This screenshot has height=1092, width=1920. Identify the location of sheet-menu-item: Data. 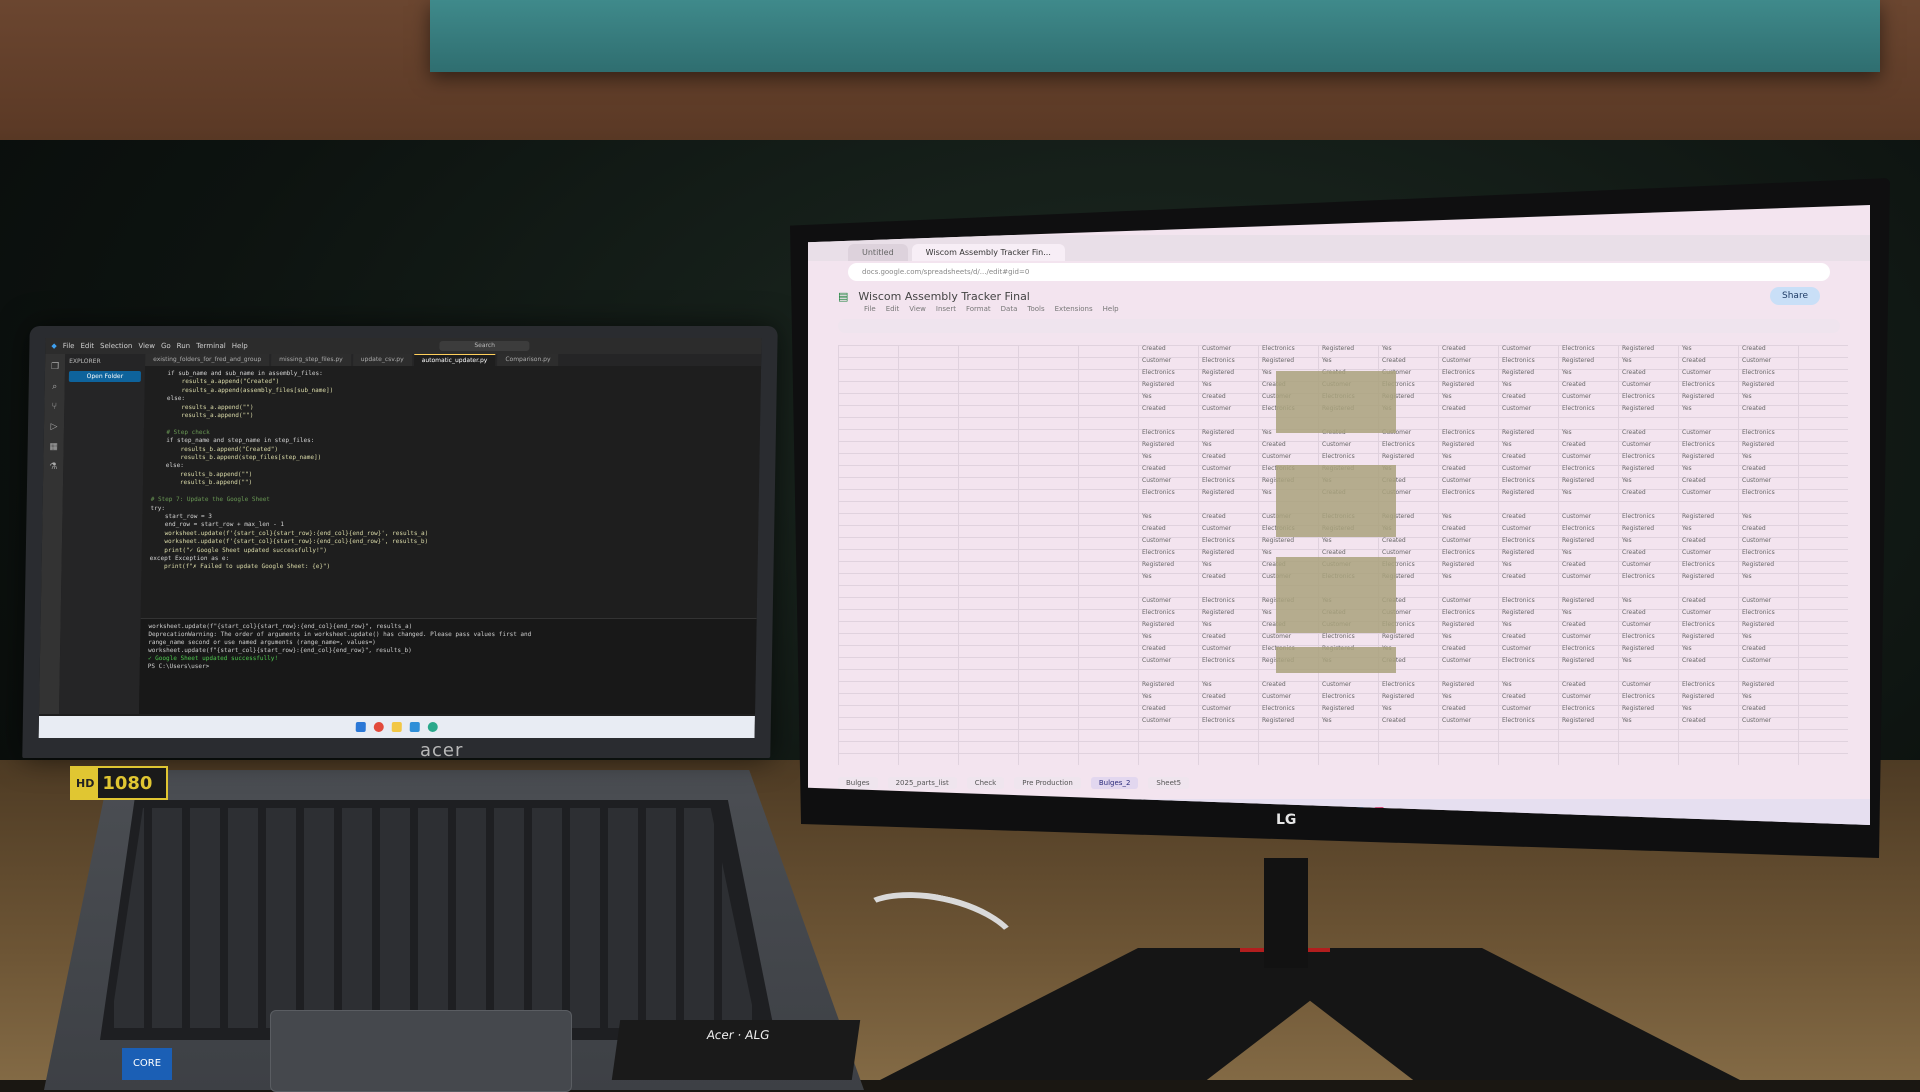
(1009, 309).